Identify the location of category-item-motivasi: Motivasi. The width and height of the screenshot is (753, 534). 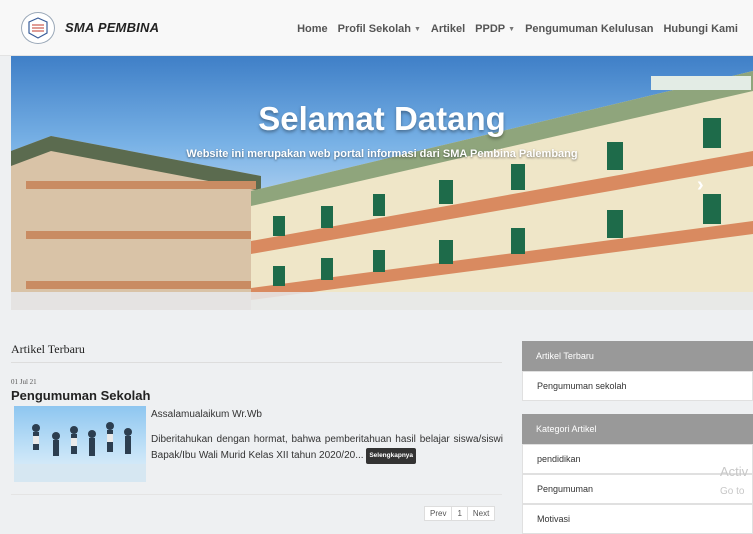
(637, 519).